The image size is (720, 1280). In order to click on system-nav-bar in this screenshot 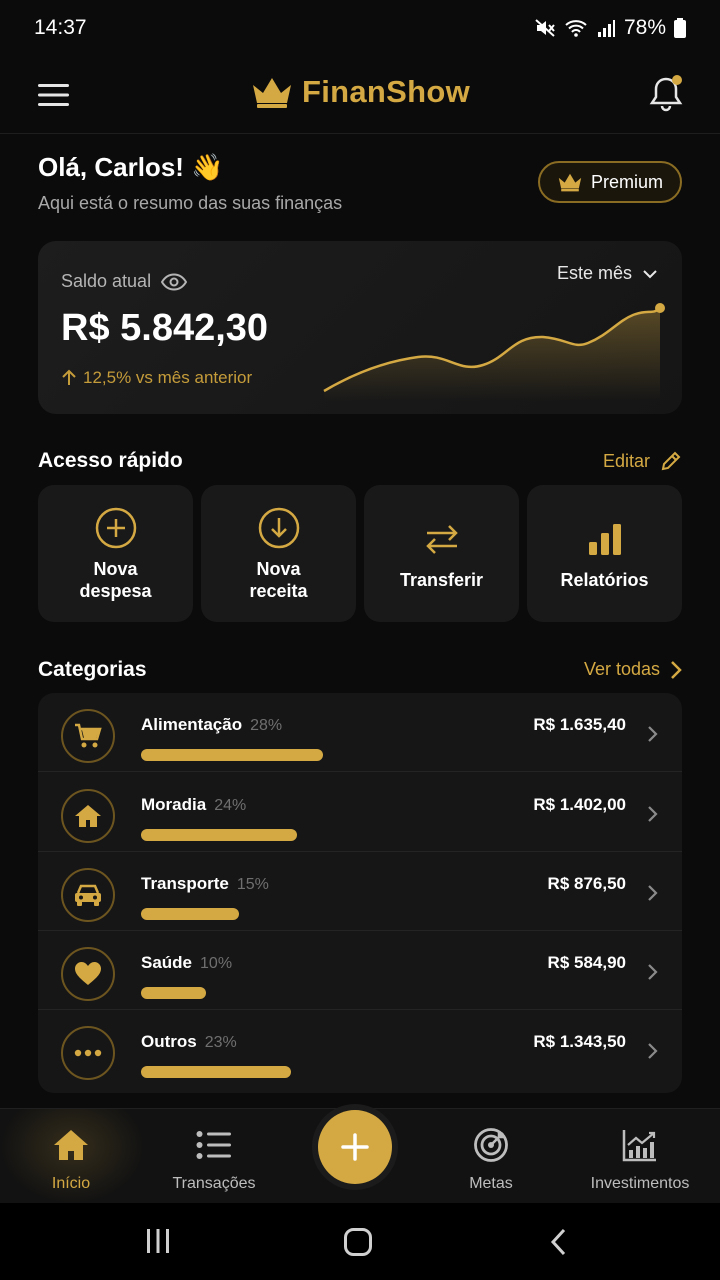, I will do `click(360, 1241)`.